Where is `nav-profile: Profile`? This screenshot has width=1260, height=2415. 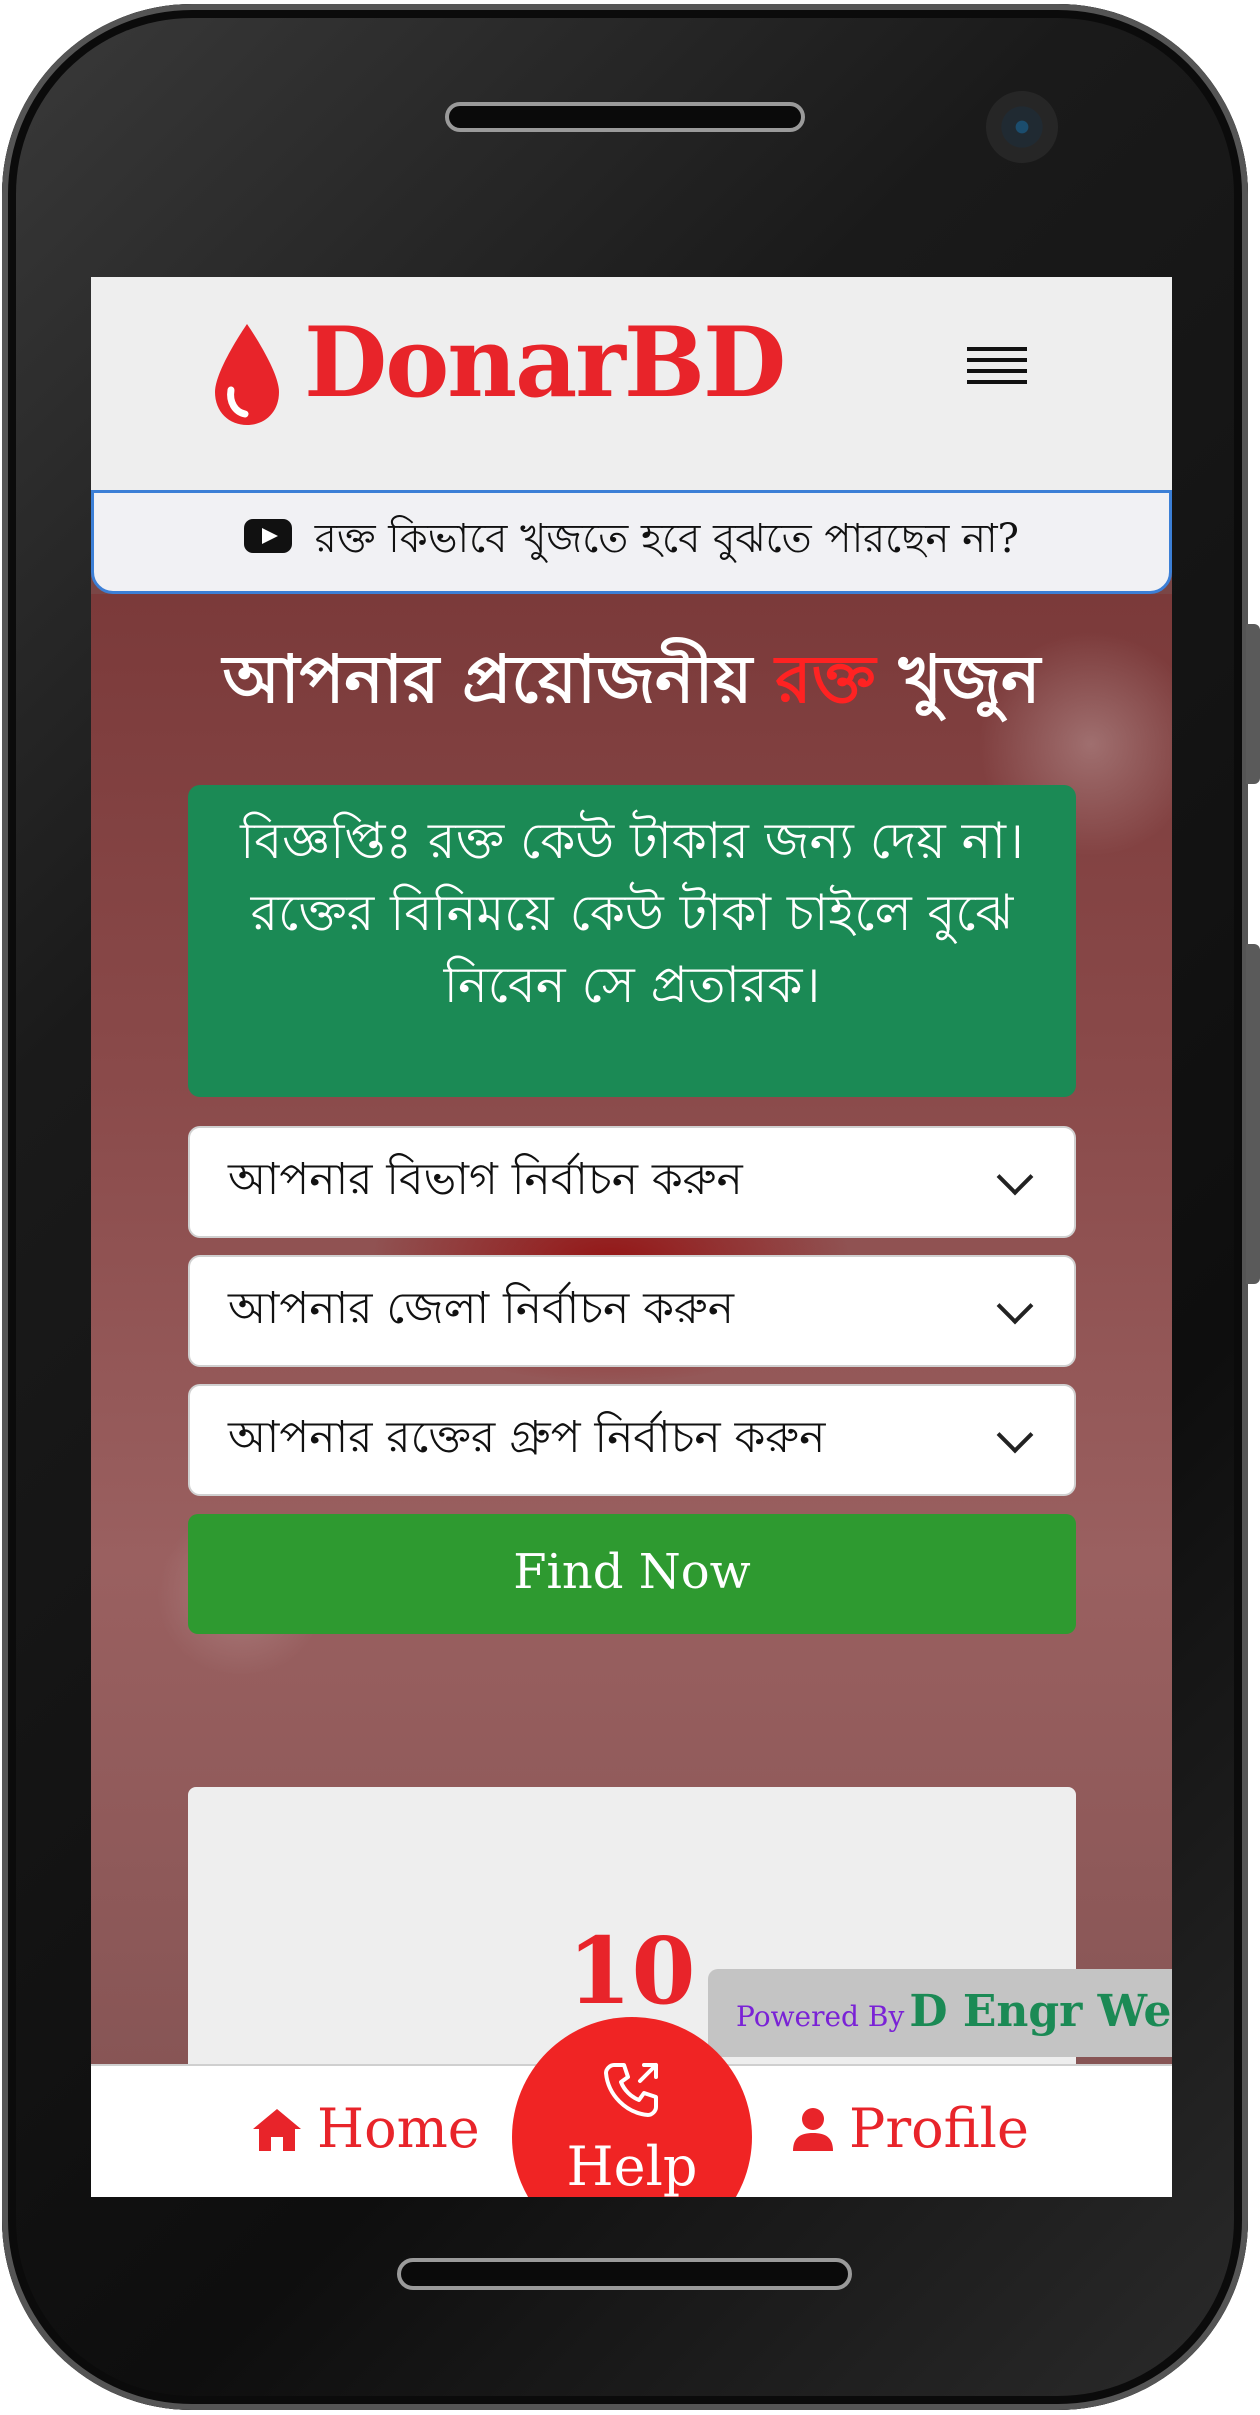 nav-profile: Profile is located at coordinates (910, 2129).